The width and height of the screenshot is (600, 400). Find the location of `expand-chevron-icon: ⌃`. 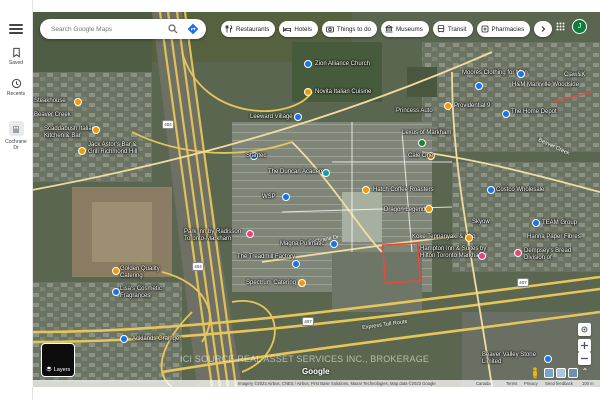

expand-chevron-icon: ⌃ is located at coordinates (585, 372).